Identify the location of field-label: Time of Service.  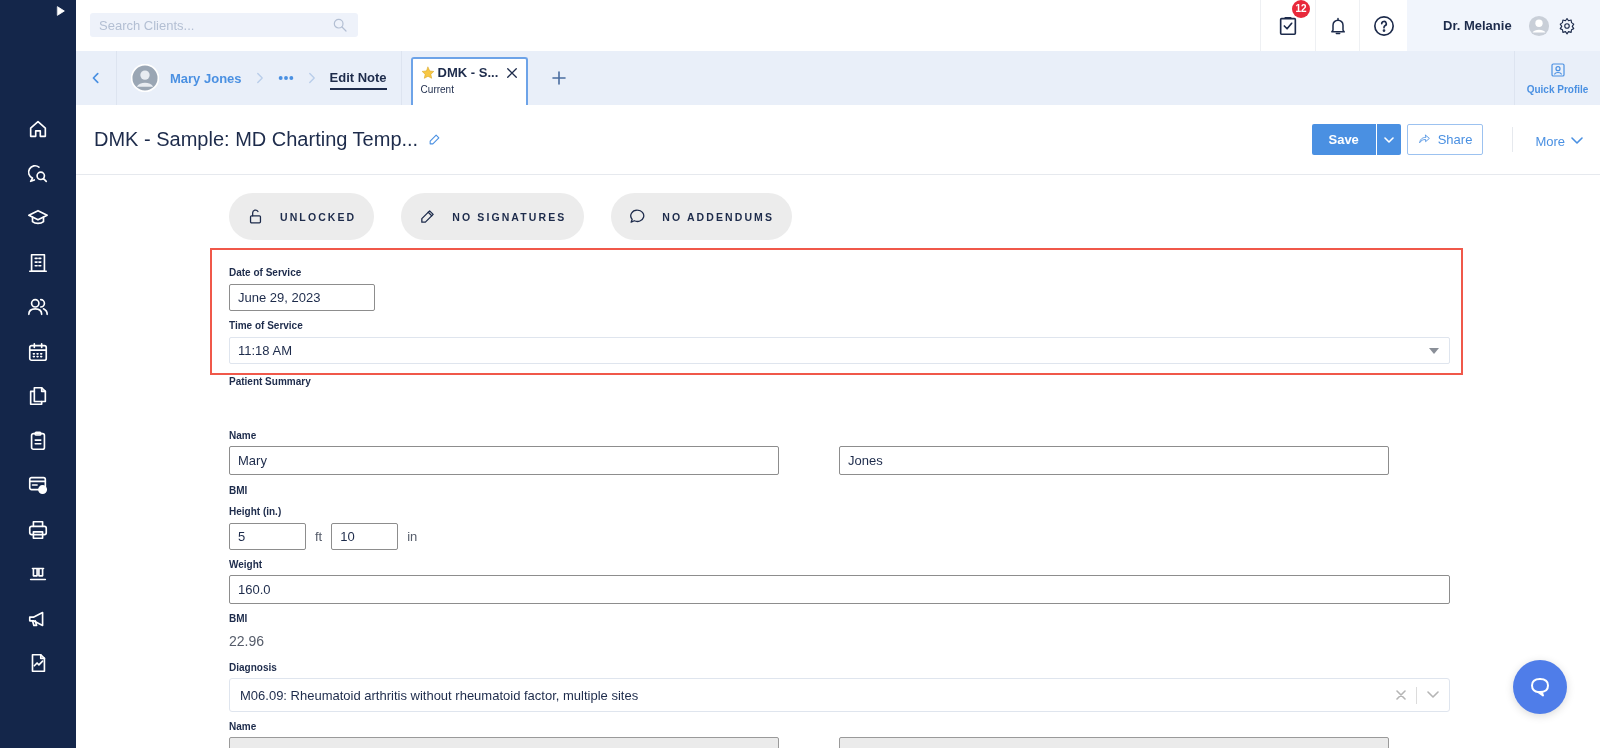
(266, 326).